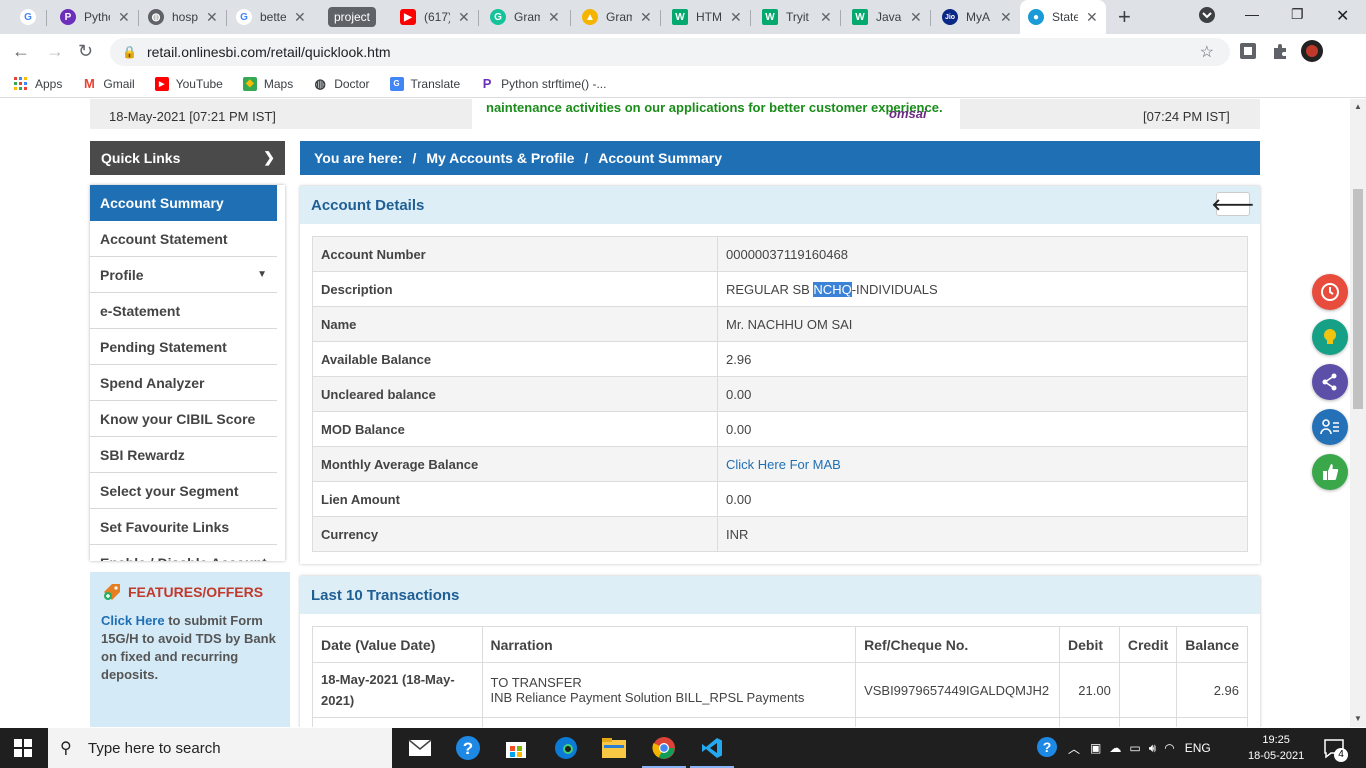 This screenshot has height=768, width=1366. What do you see at coordinates (420, 748) in the screenshot?
I see `mail-icon` at bounding box center [420, 748].